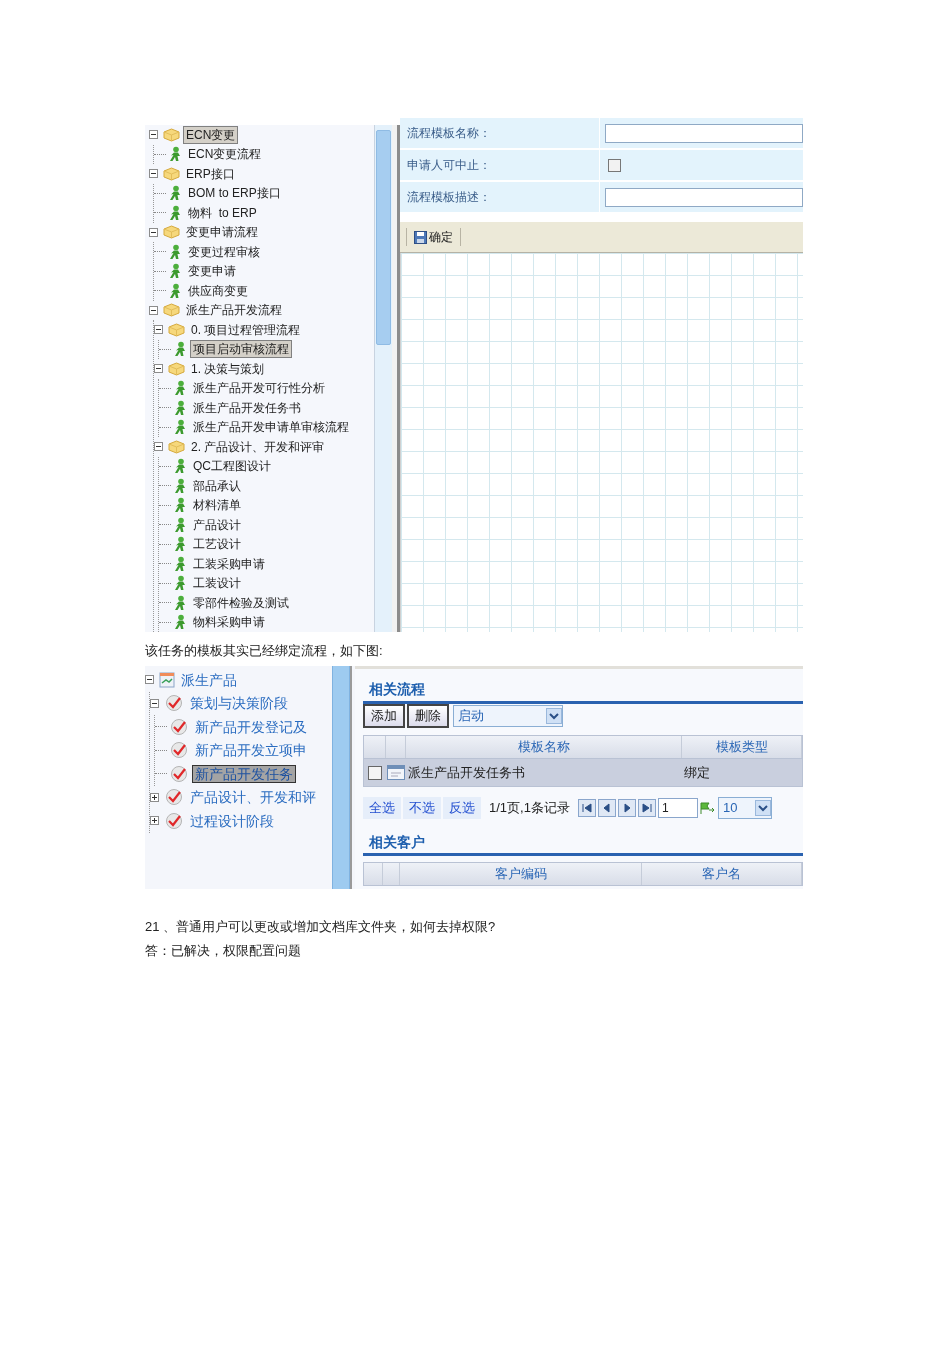 The height and width of the screenshot is (1345, 950). I want to click on caret-icon, so click(762, 808).